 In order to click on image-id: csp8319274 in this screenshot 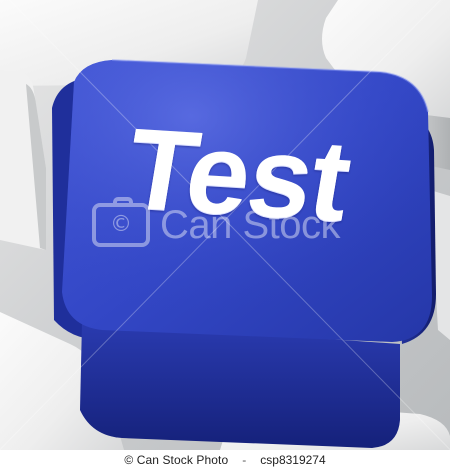, I will do `click(293, 460)`.